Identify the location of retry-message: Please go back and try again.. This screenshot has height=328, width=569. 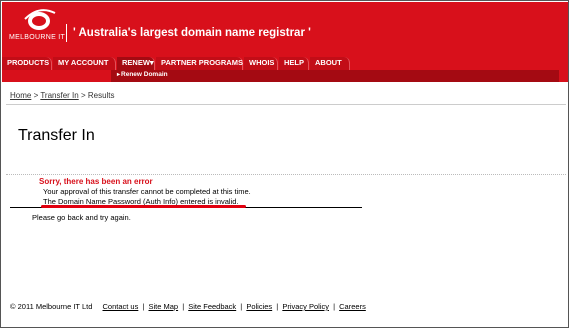
(81, 217).